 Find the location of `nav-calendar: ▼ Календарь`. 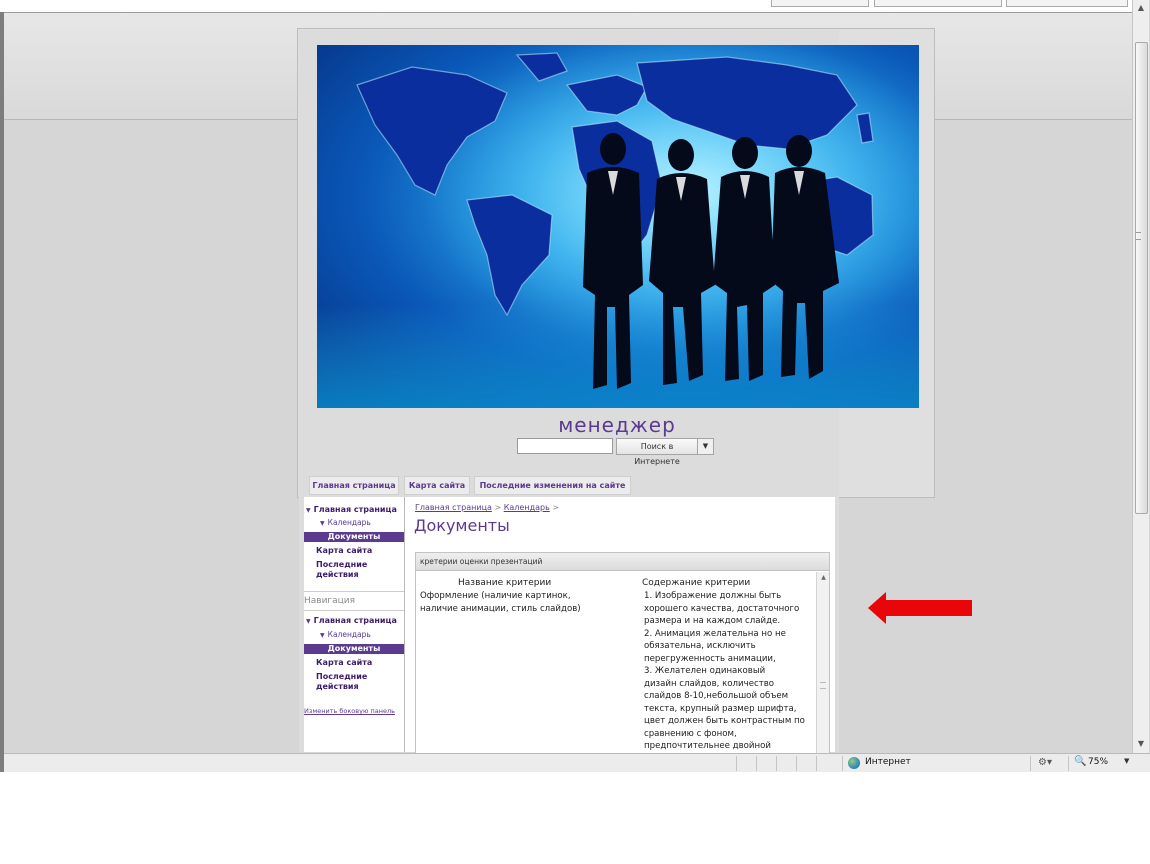

nav-calendar: ▼ Календарь is located at coordinates (345, 635).